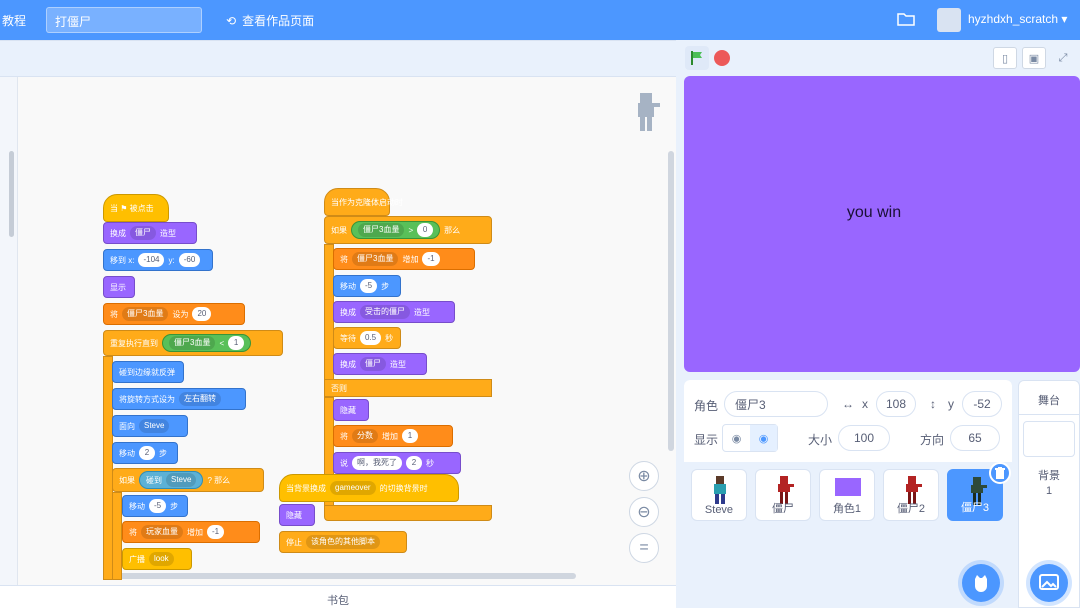 This screenshot has height=608, width=1080. I want to click on stop-block: 停止 该角色的其他脚本, so click(343, 542).